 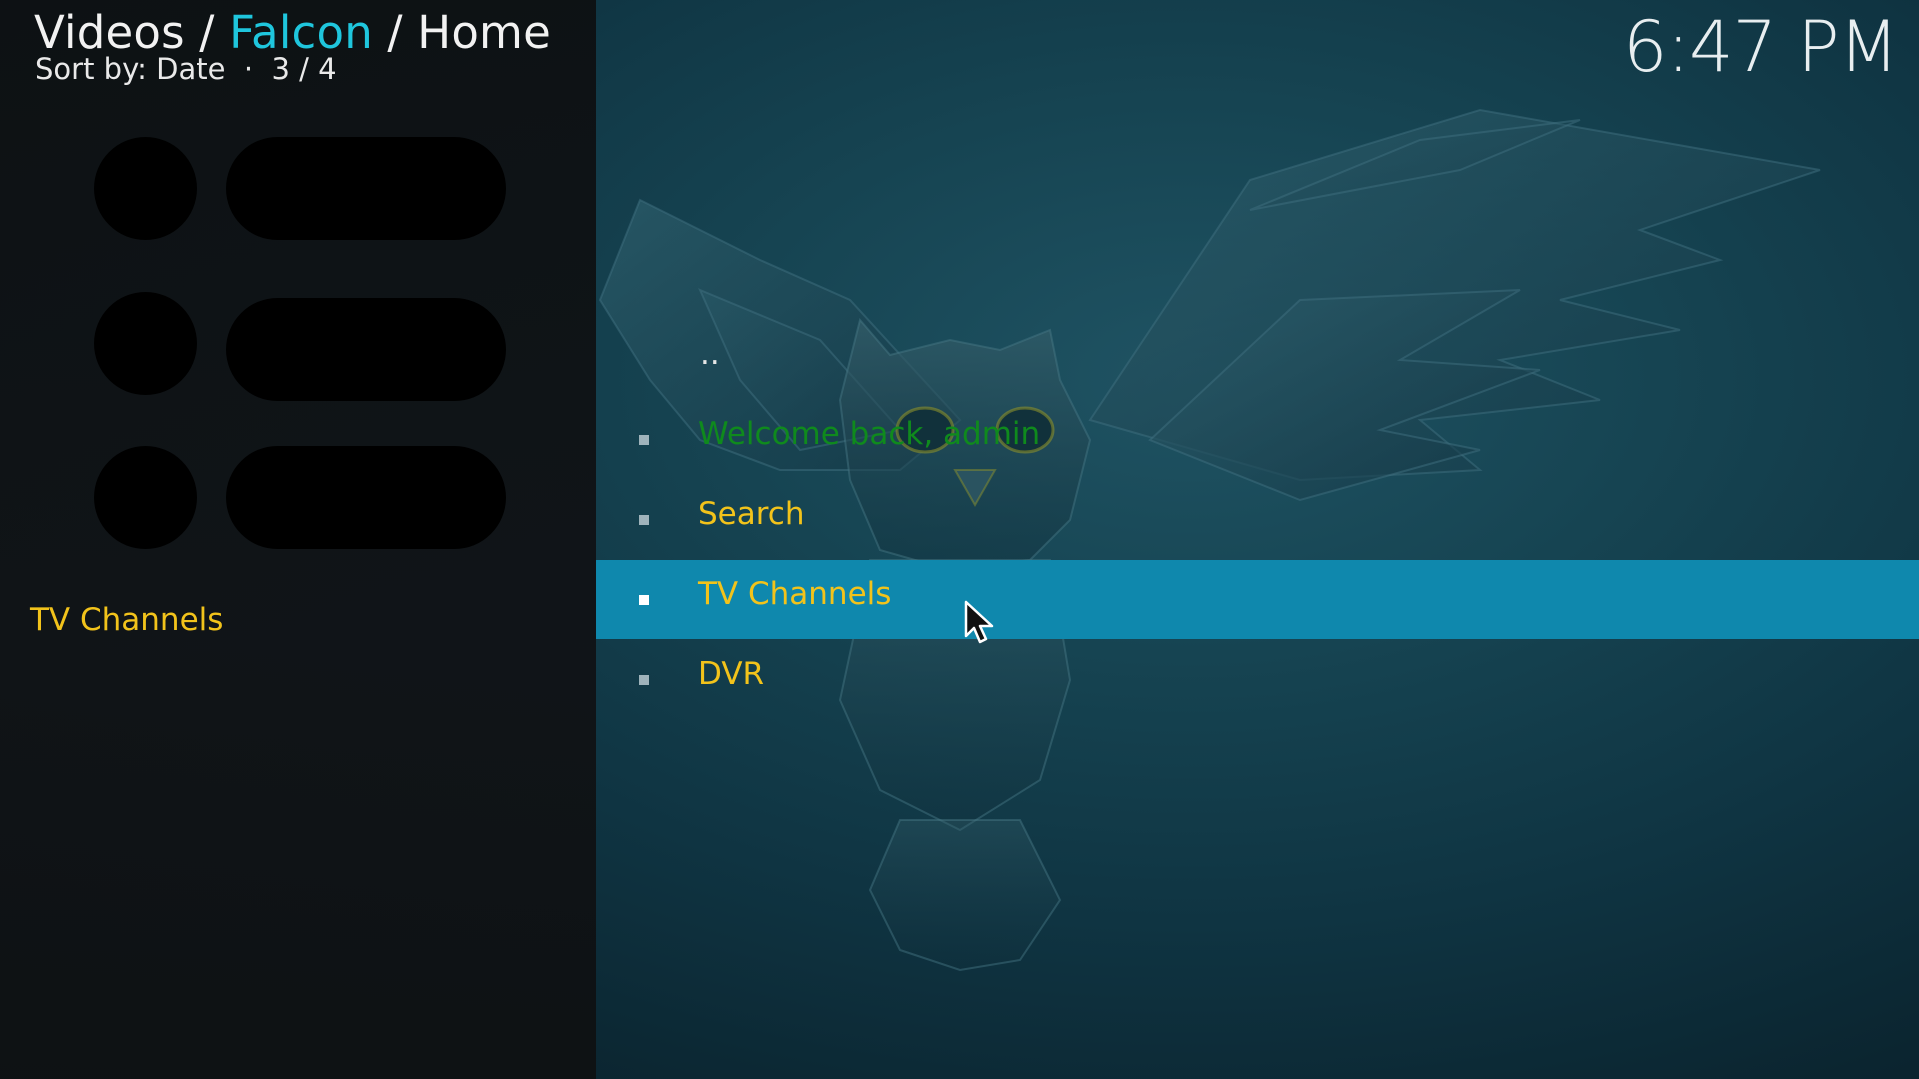 What do you see at coordinates (127, 620) in the screenshot?
I see `selected-item-label: TV Channels` at bounding box center [127, 620].